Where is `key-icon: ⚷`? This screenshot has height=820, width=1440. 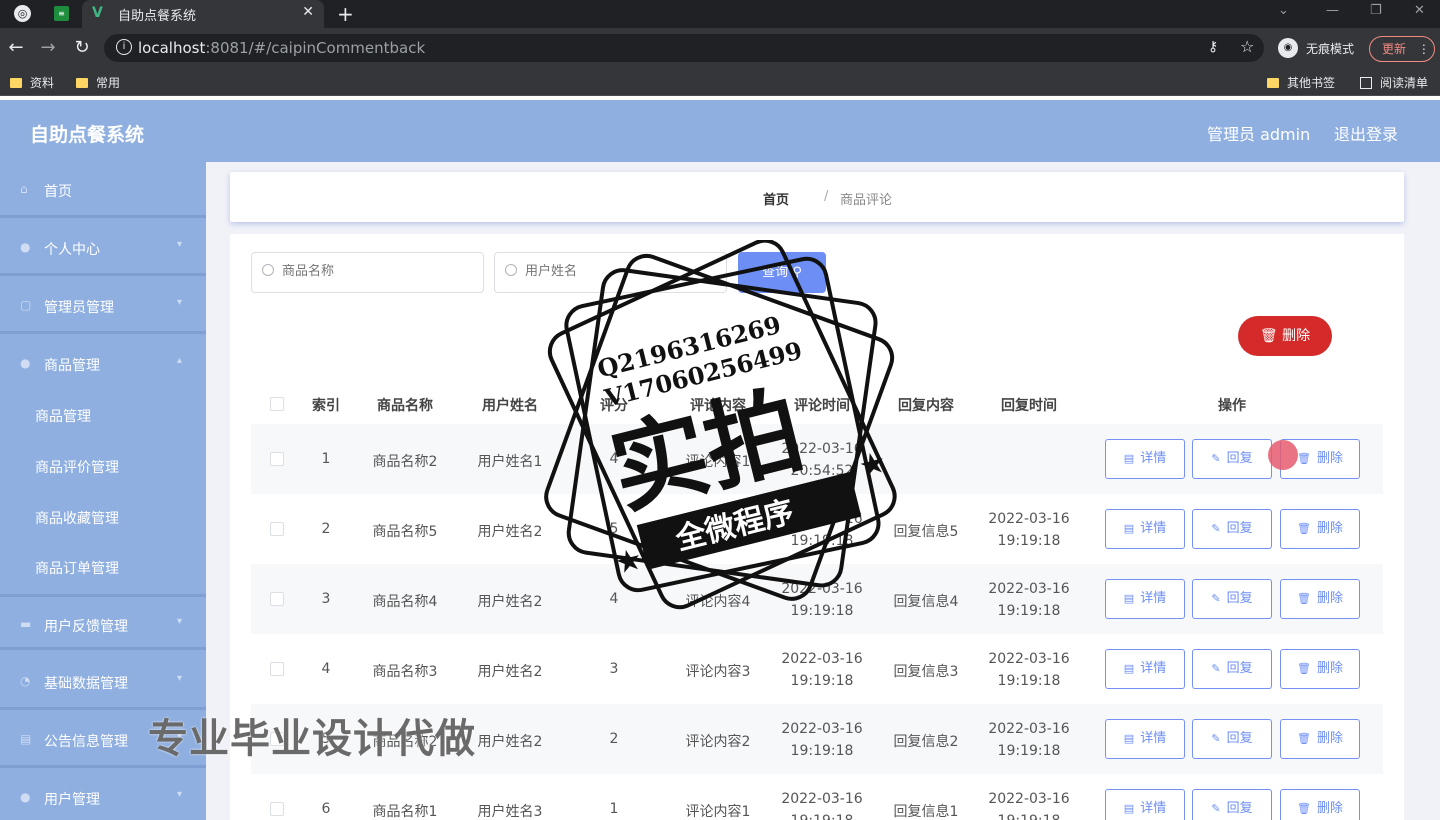
key-icon: ⚷ is located at coordinates (1213, 47).